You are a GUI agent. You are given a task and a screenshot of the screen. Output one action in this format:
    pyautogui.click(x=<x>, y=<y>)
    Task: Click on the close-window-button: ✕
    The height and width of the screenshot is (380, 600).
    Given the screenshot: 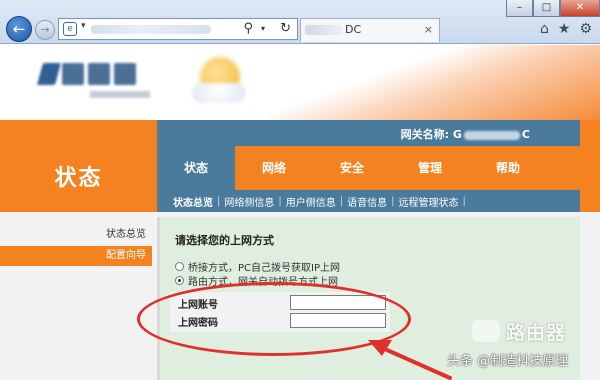 What is the action you would take?
    pyautogui.click(x=580, y=8)
    